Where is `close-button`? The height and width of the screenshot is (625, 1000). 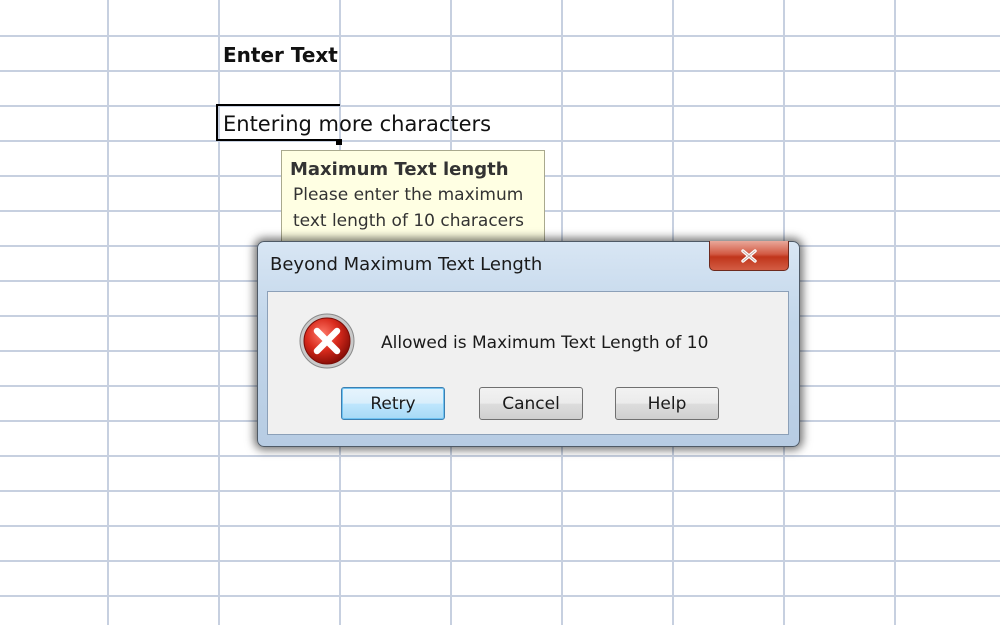 close-button is located at coordinates (749, 256).